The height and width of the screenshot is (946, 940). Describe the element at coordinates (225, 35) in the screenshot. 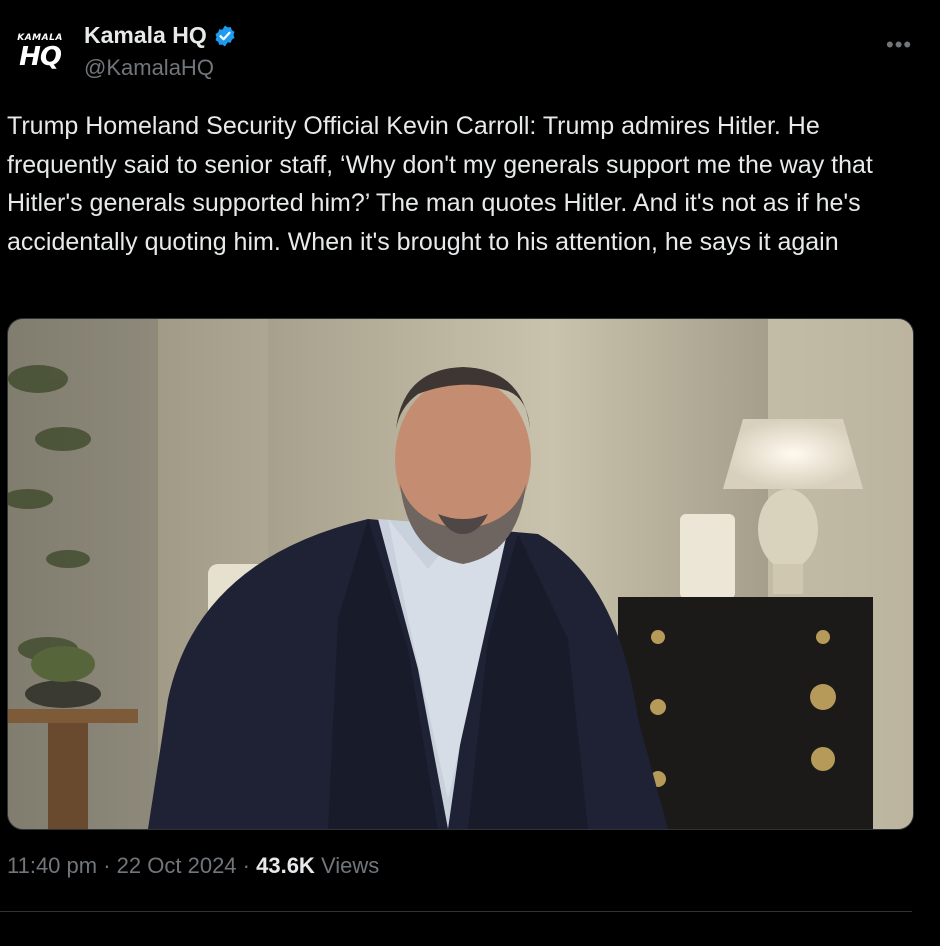

I see `verified-badge-icon` at that location.